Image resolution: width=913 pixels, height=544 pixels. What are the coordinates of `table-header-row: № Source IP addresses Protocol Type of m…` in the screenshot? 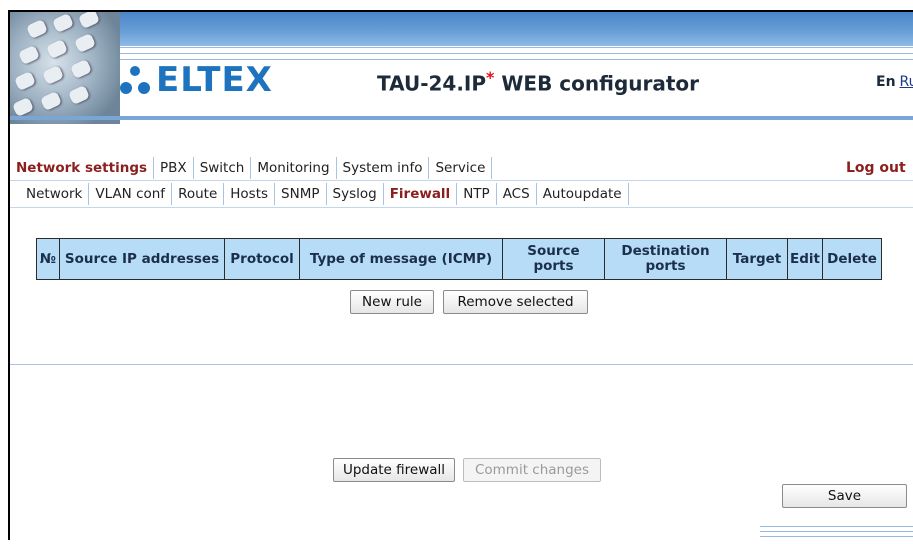 It's located at (459, 259).